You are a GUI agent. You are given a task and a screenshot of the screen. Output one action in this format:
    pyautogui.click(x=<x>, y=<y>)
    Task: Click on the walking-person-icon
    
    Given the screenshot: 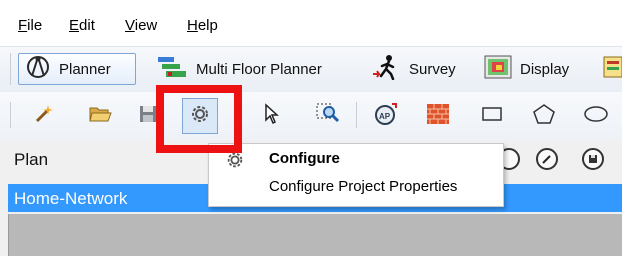 What is the action you would take?
    pyautogui.click(x=386, y=69)
    